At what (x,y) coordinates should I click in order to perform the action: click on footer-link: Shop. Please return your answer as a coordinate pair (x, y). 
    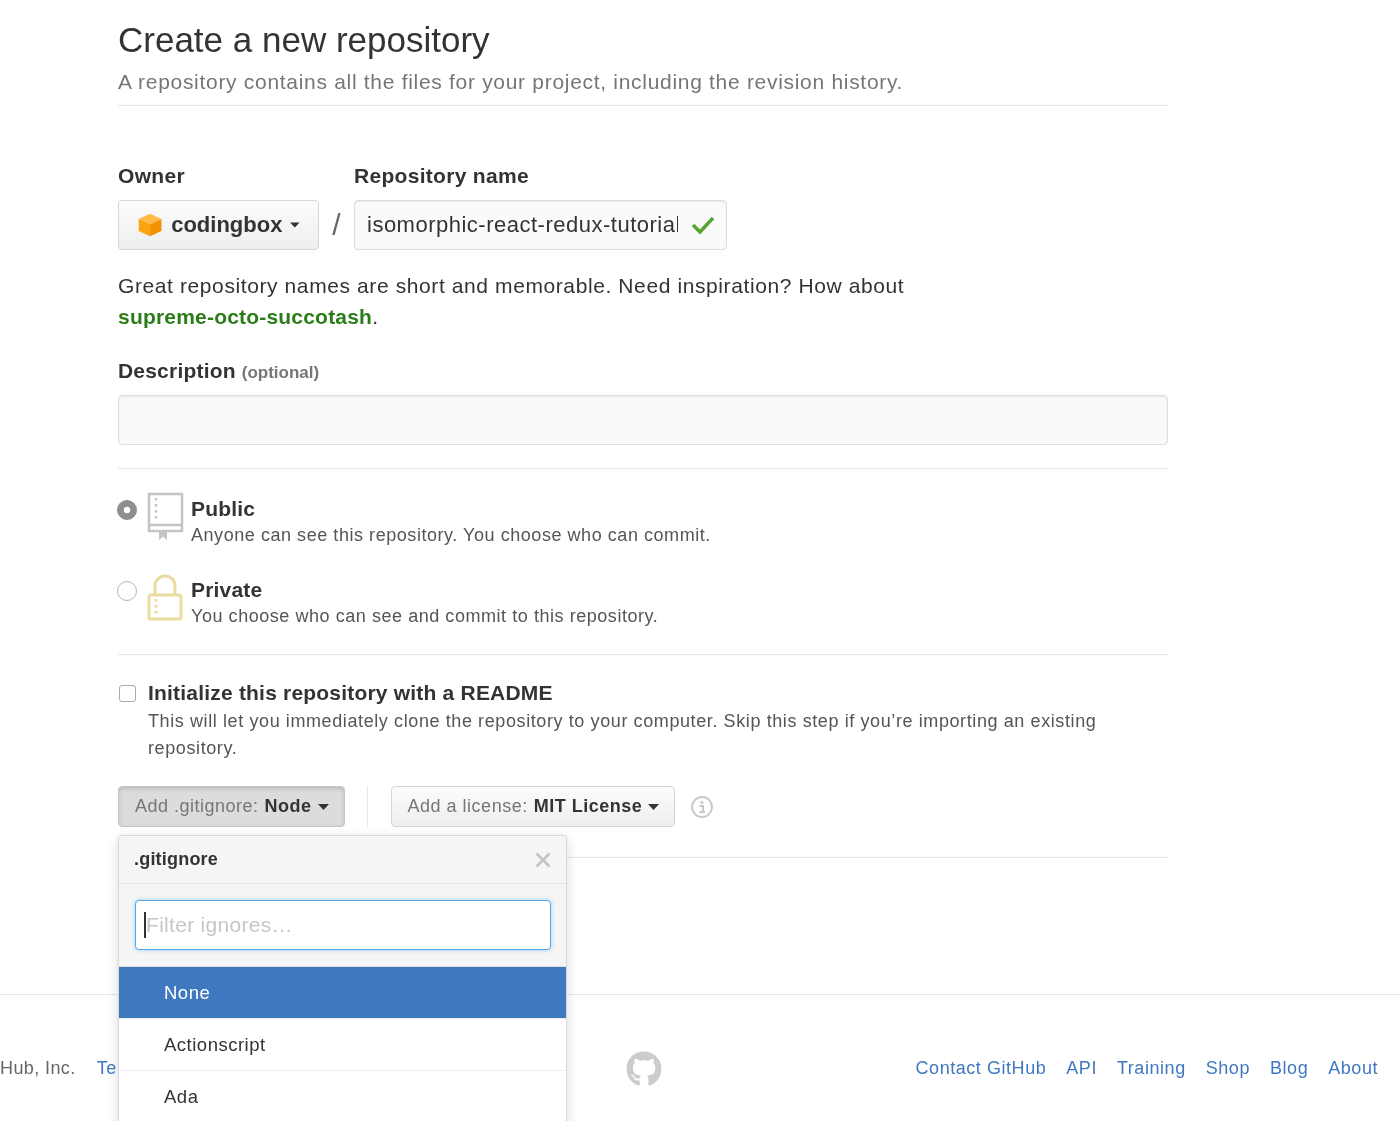
    Looking at the image, I should click on (1227, 1068).